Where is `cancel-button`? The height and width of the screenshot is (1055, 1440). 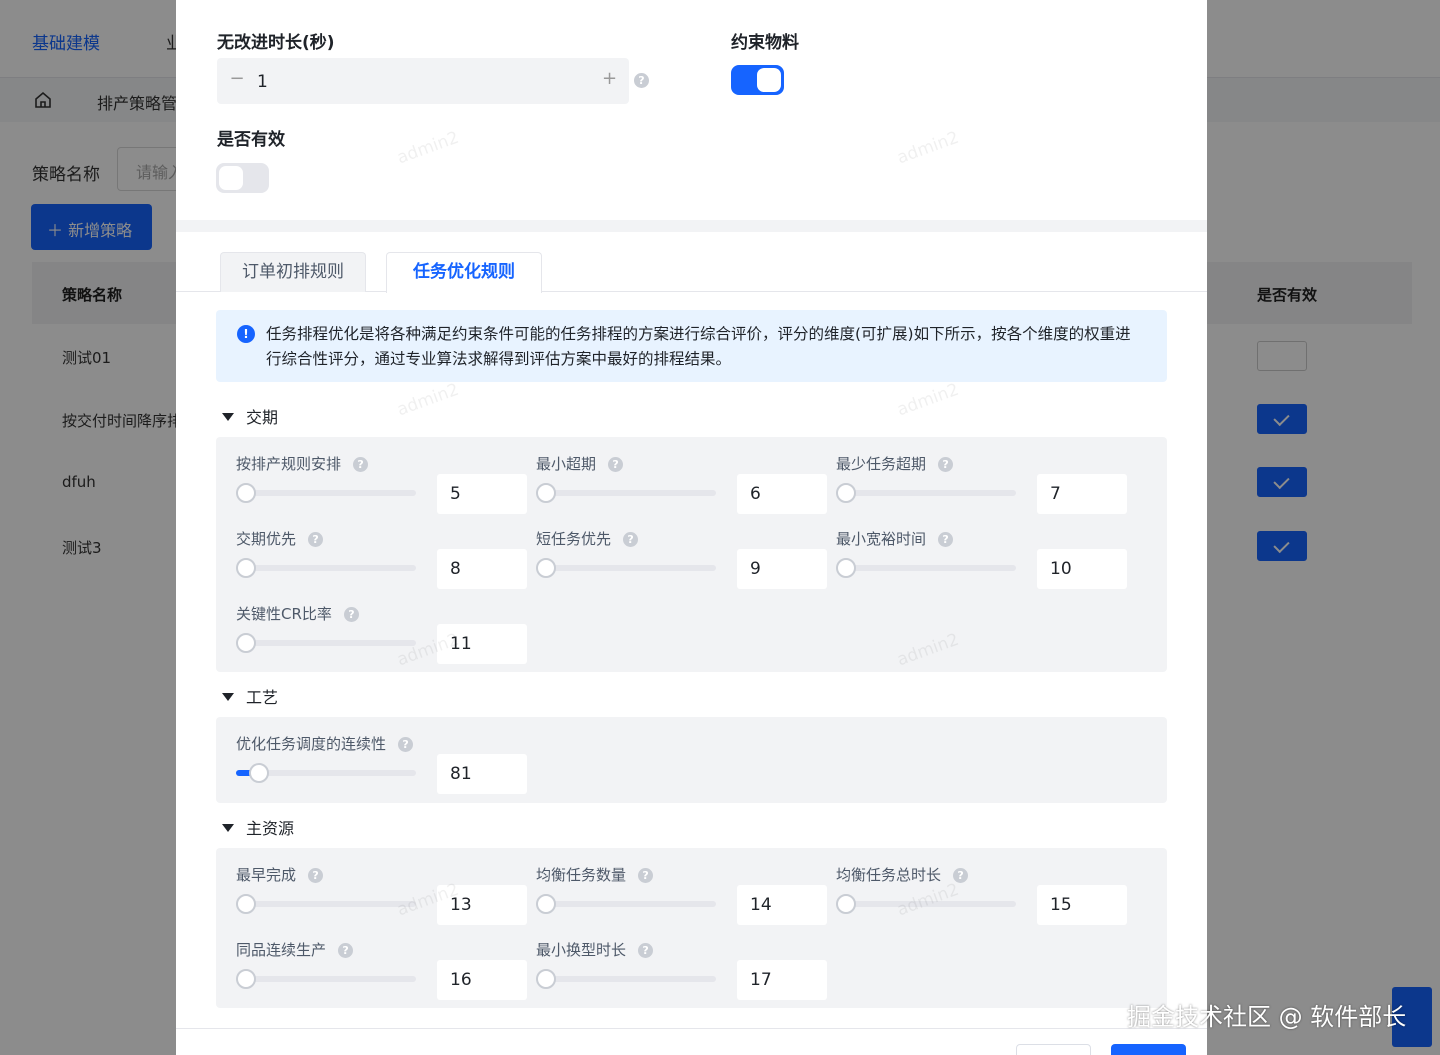 cancel-button is located at coordinates (1053, 1049).